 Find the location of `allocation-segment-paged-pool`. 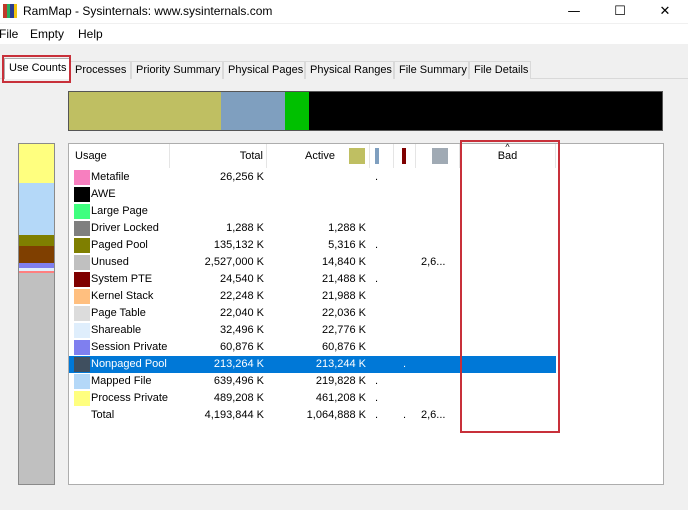

allocation-segment-paged-pool is located at coordinates (36, 240).